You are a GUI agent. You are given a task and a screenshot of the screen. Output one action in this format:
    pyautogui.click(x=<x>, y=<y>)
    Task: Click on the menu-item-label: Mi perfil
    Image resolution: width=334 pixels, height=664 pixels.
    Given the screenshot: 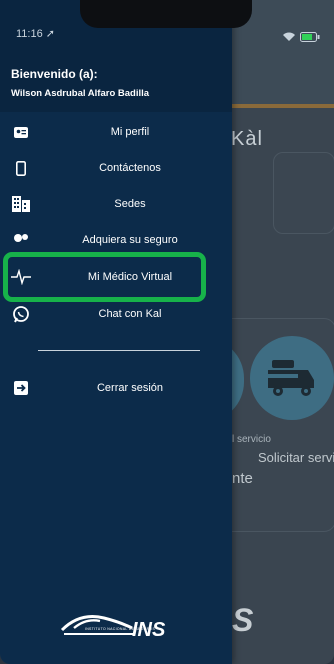 What is the action you would take?
    pyautogui.click(x=130, y=132)
    